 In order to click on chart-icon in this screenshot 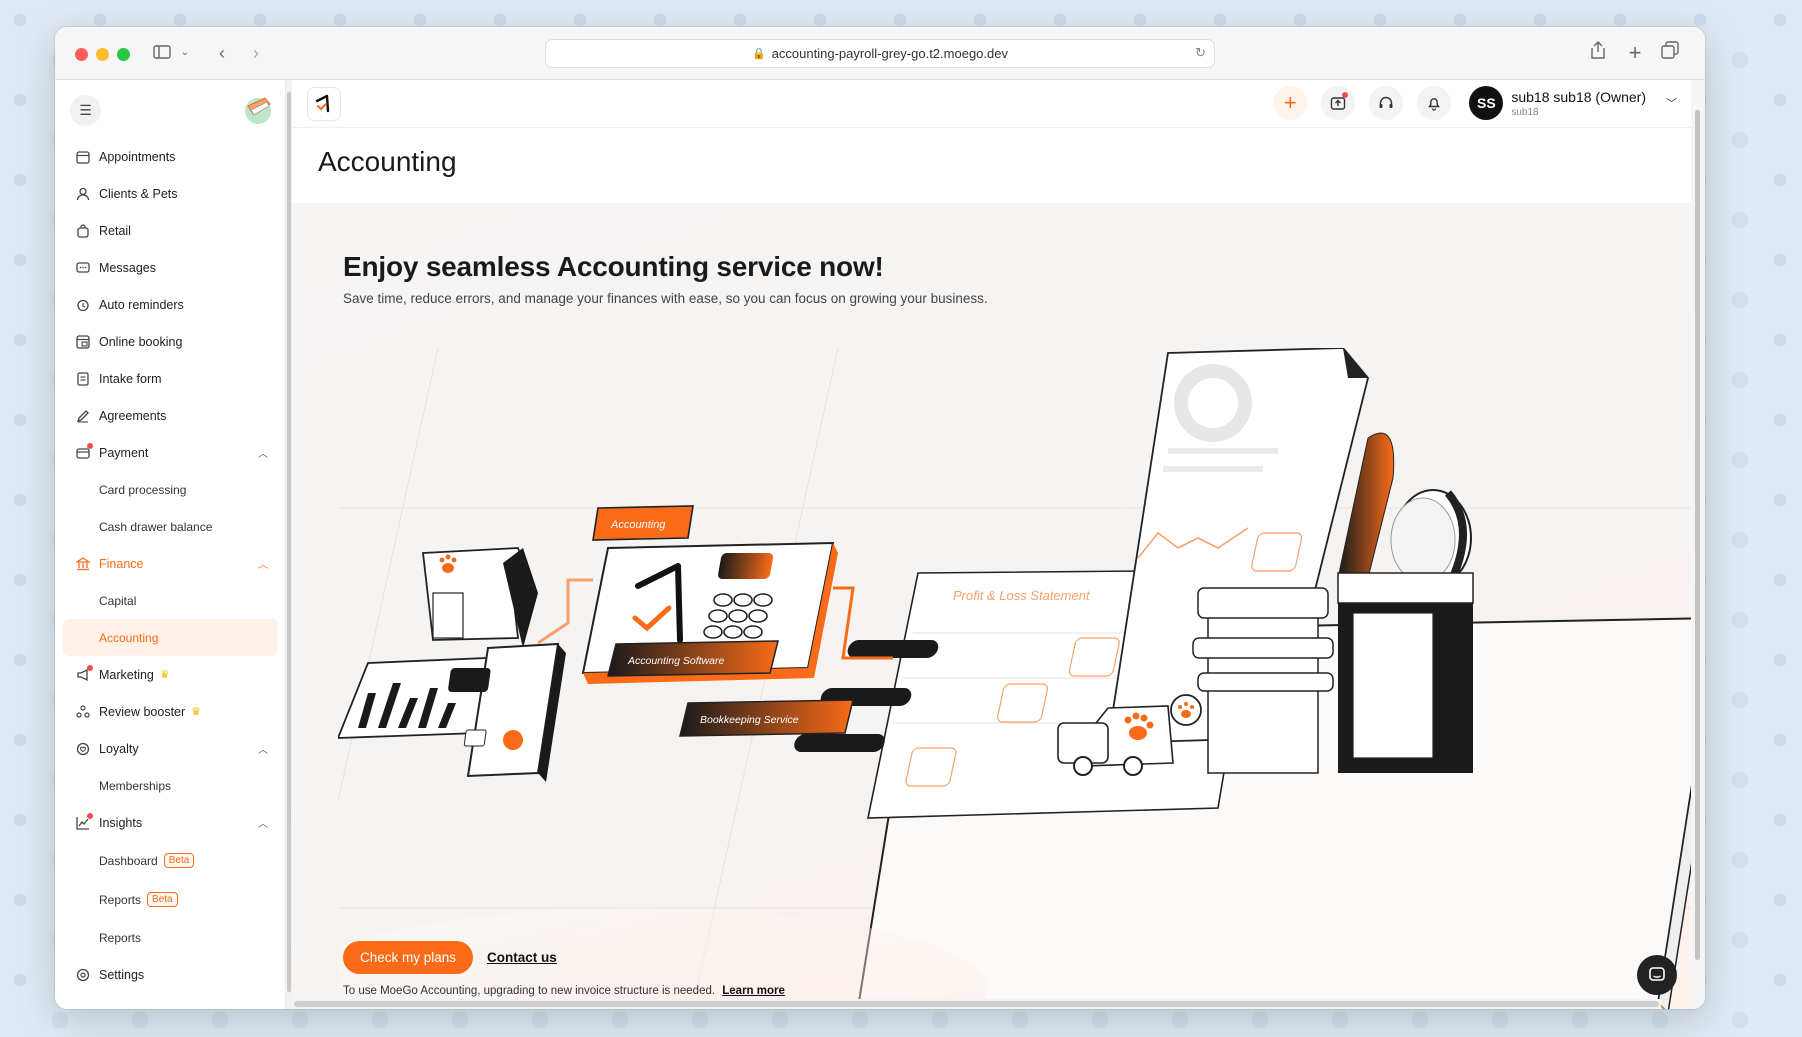, I will do `click(84, 821)`.